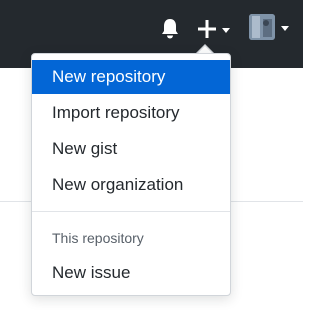 This screenshot has height=310, width=320. I want to click on create-new-button, so click(215, 29).